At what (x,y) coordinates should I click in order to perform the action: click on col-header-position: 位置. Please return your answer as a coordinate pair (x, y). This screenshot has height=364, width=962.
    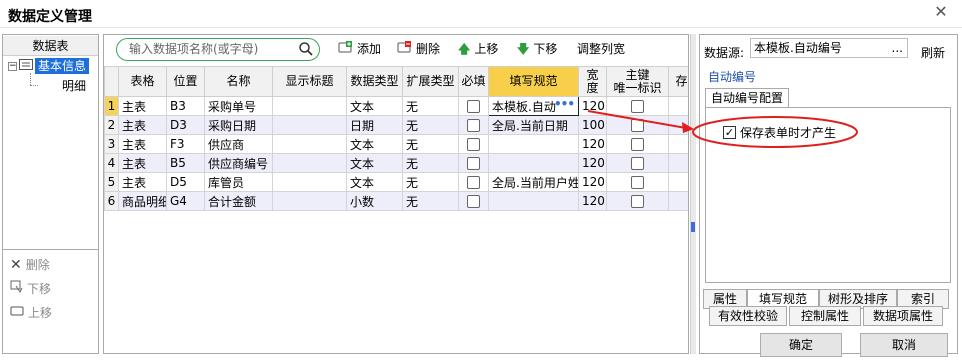
    Looking at the image, I should click on (185, 81).